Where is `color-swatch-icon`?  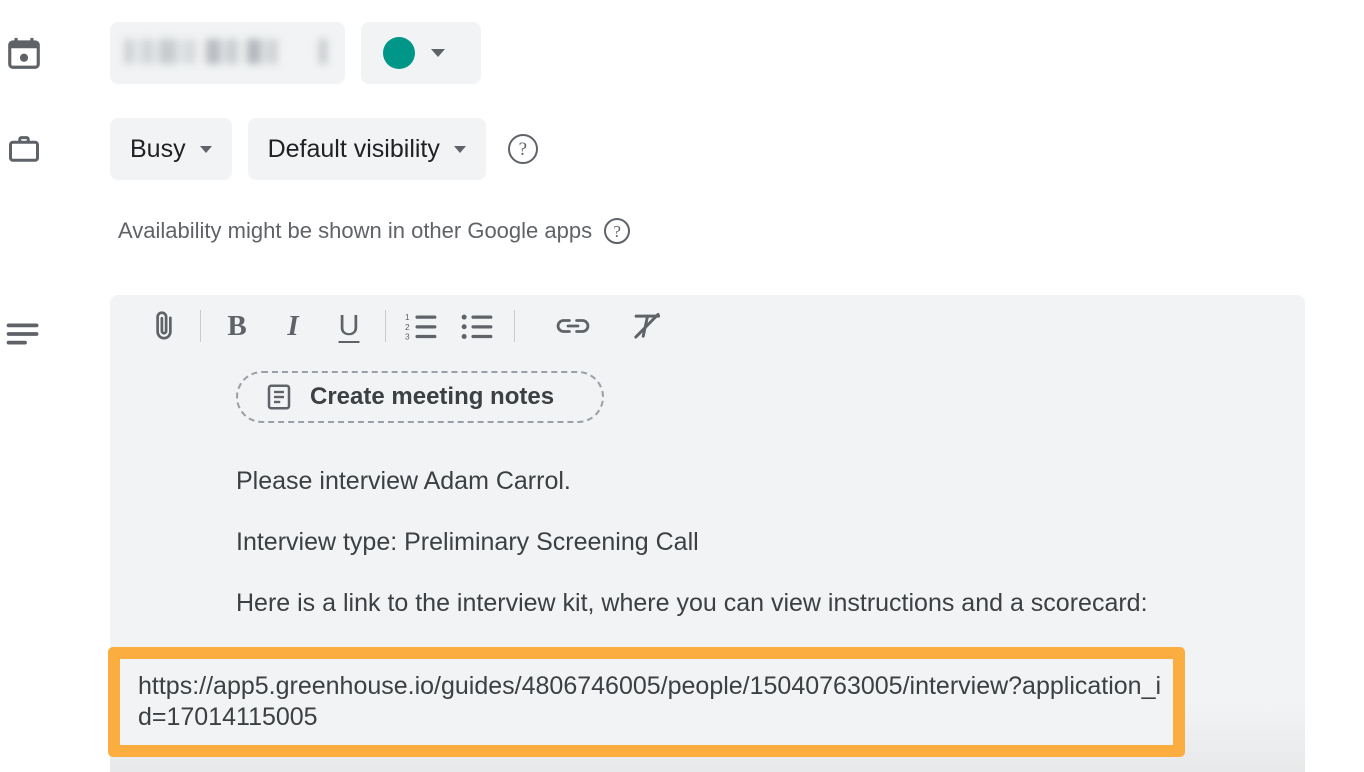 color-swatch-icon is located at coordinates (399, 53).